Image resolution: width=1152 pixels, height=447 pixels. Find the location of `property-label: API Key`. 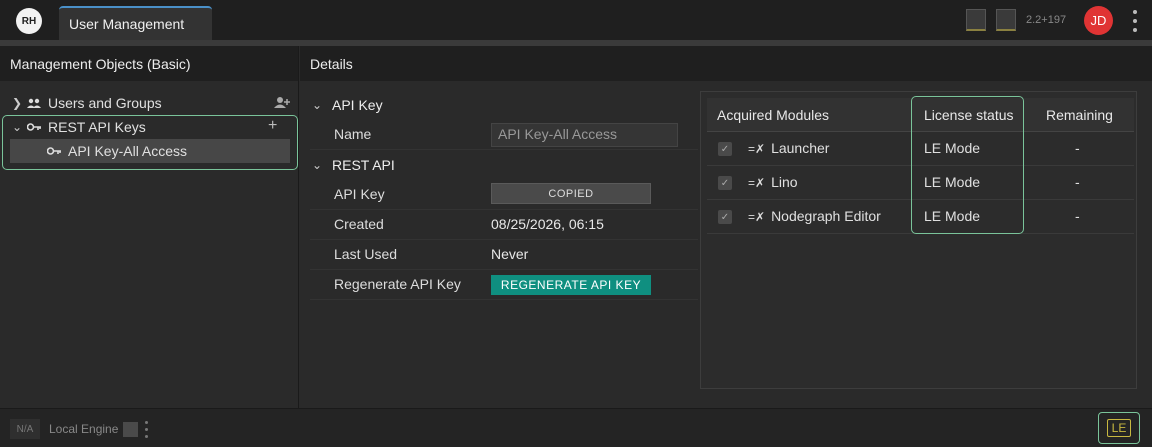

property-label: API Key is located at coordinates (359, 194).